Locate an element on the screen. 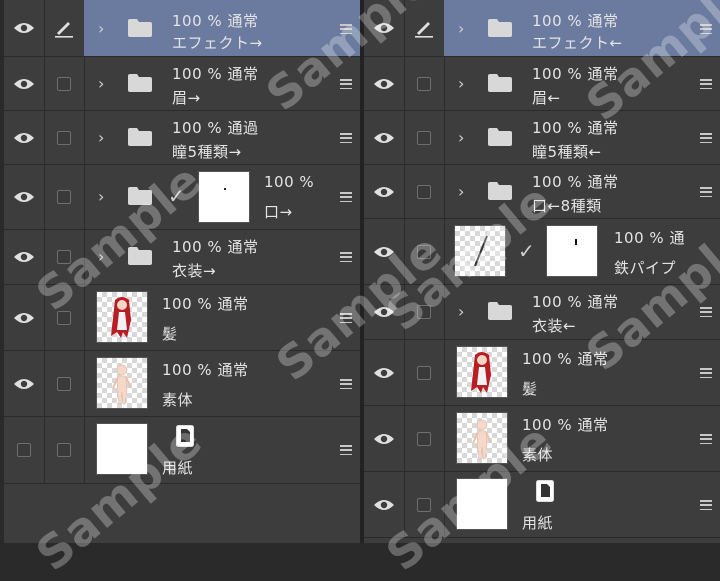 The height and width of the screenshot is (581, 720). layer-row: › ✓ 100 % 口→ is located at coordinates (182, 197).